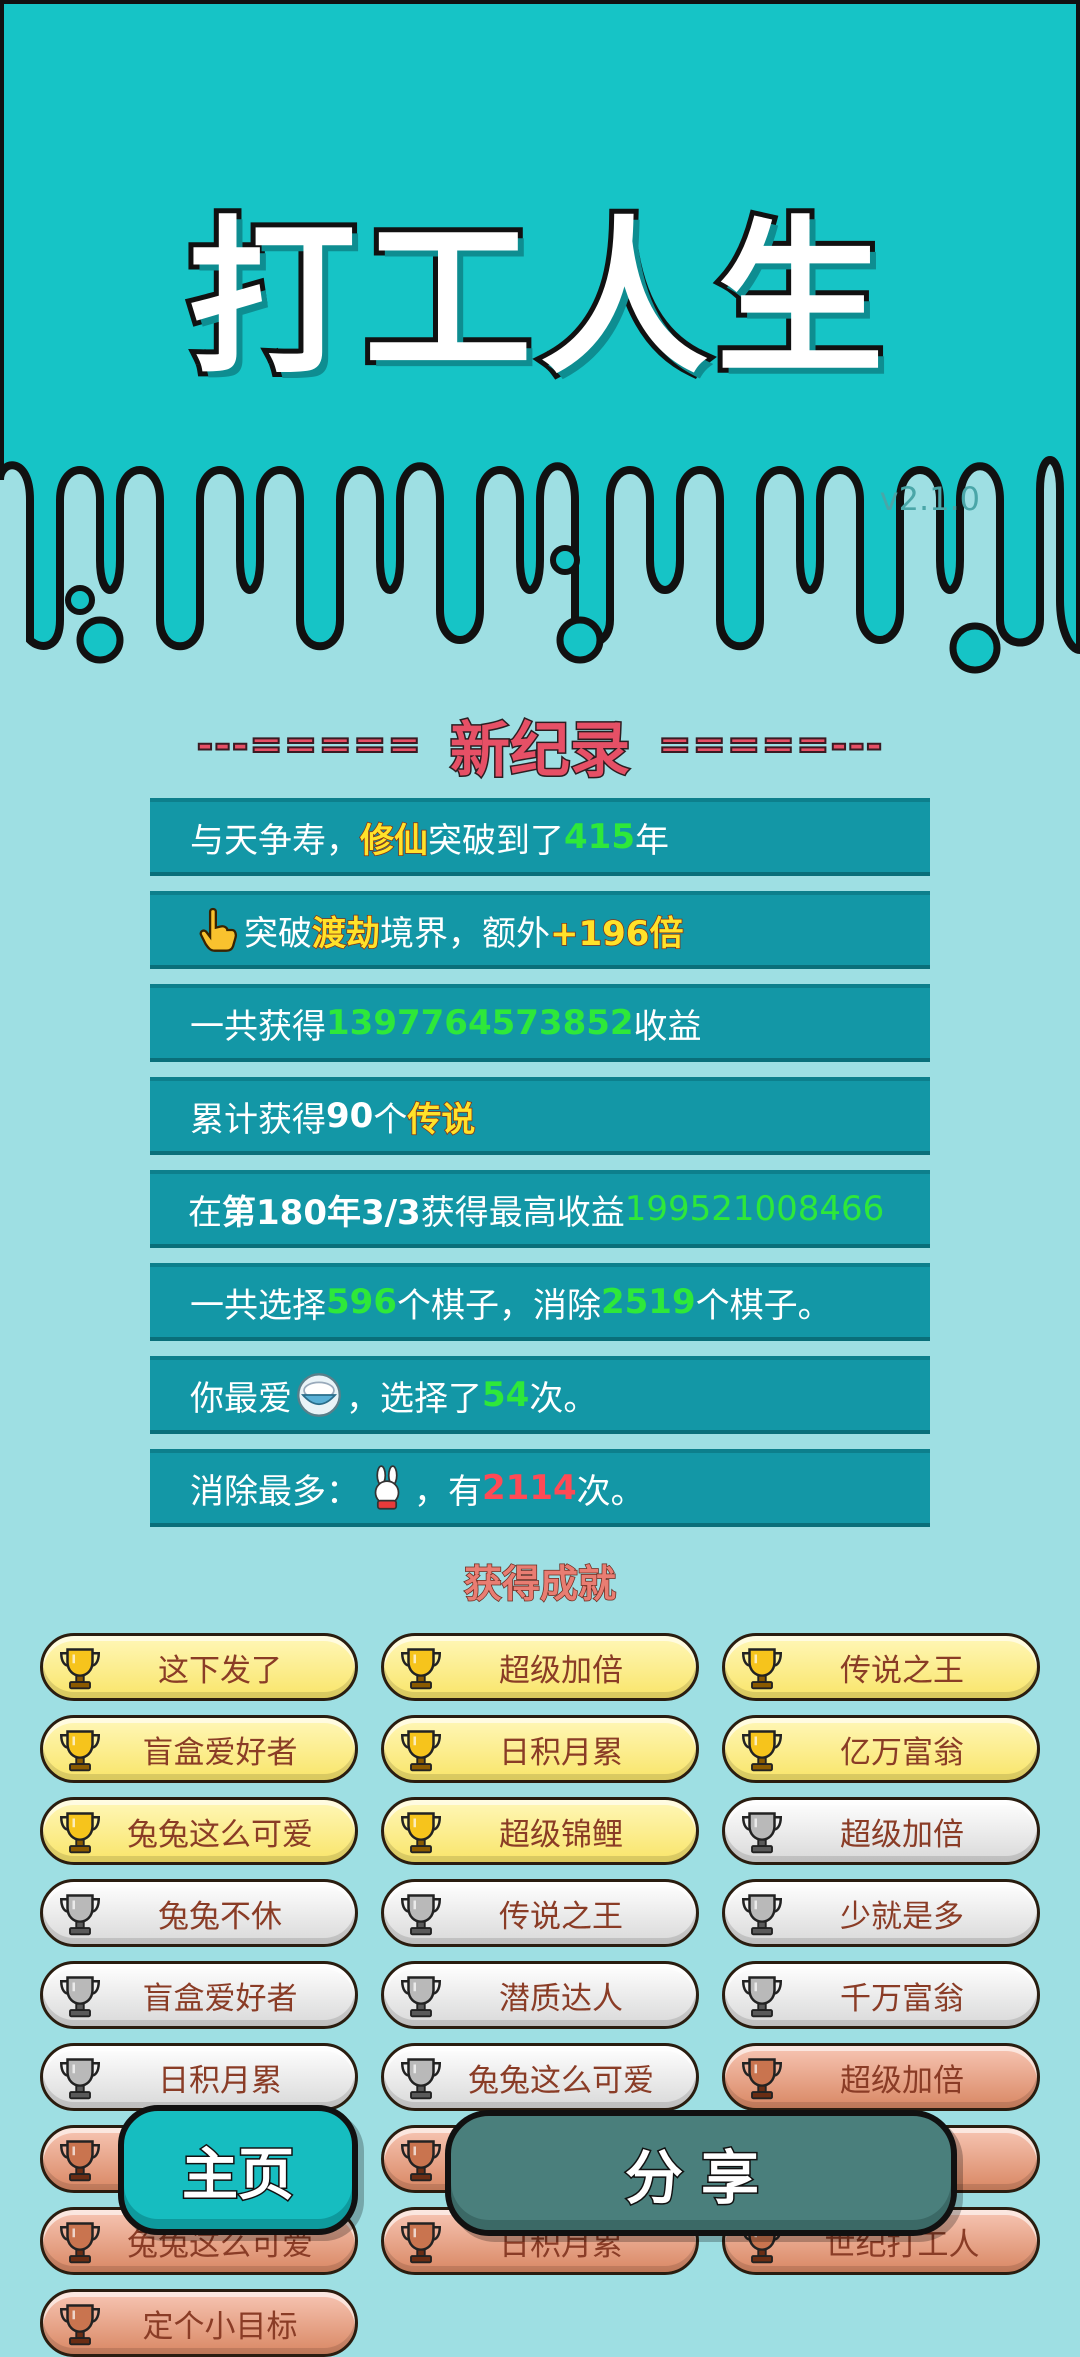  What do you see at coordinates (321, 1212) in the screenshot?
I see `stat-year: 第180年3/3` at bounding box center [321, 1212].